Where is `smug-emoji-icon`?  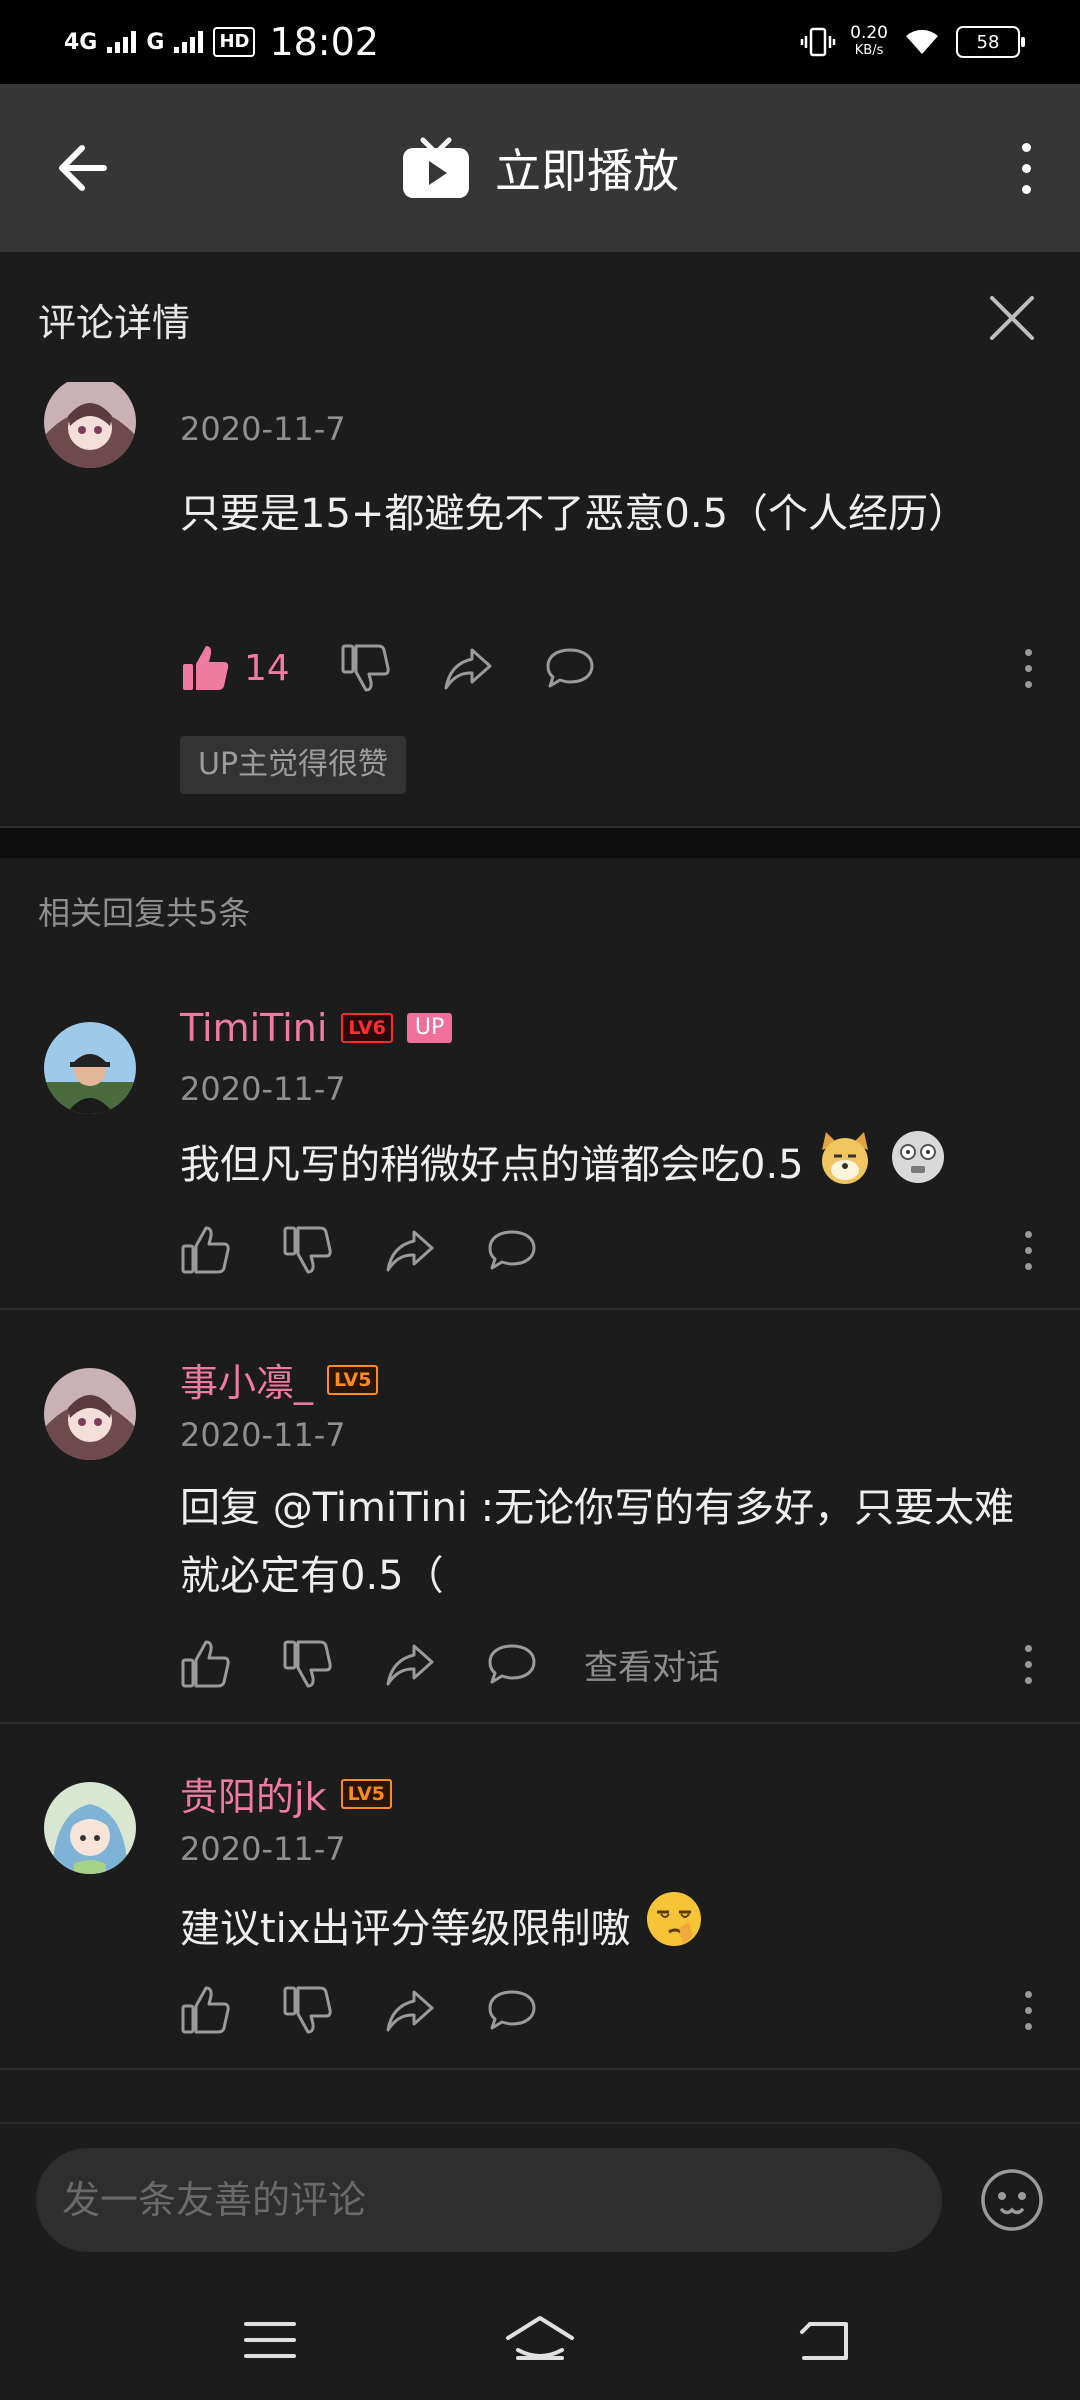 smug-emoji-icon is located at coordinates (674, 1919).